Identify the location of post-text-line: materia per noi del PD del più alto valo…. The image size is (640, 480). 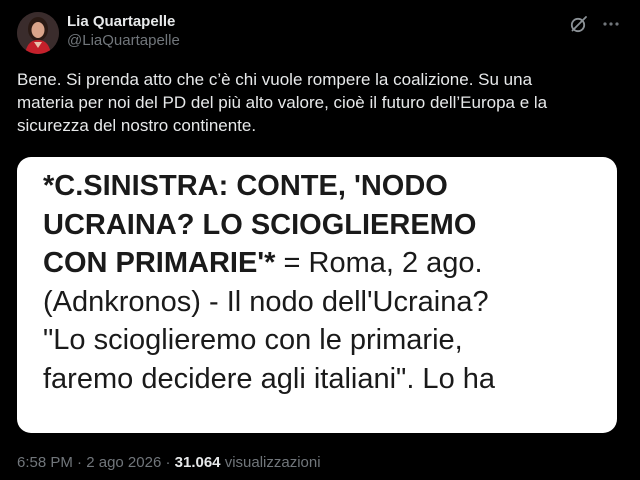
(282, 102).